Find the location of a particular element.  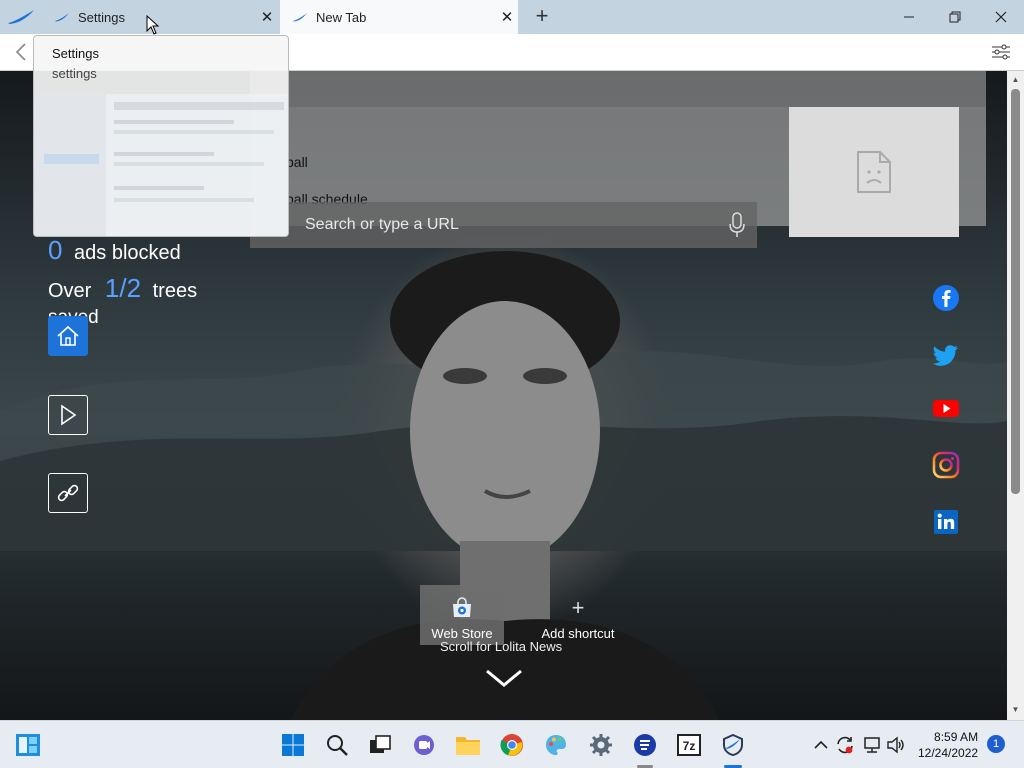

microphone-button is located at coordinates (737, 225).